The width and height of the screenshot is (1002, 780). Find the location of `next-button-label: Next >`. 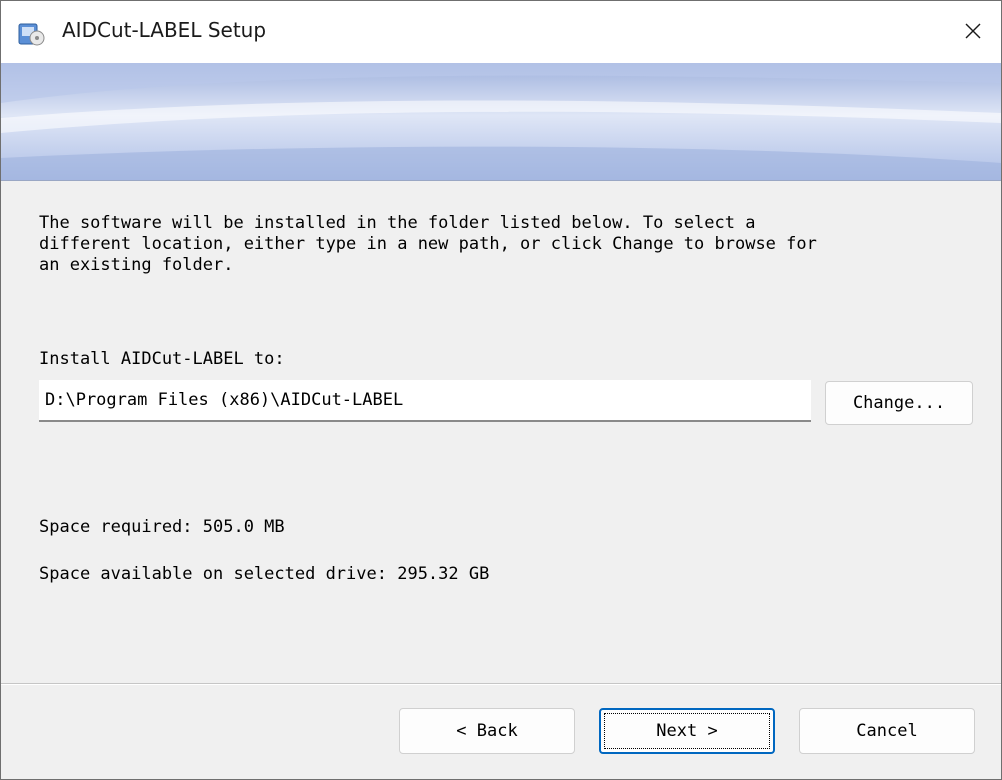

next-button-label: Next > is located at coordinates (687, 731).